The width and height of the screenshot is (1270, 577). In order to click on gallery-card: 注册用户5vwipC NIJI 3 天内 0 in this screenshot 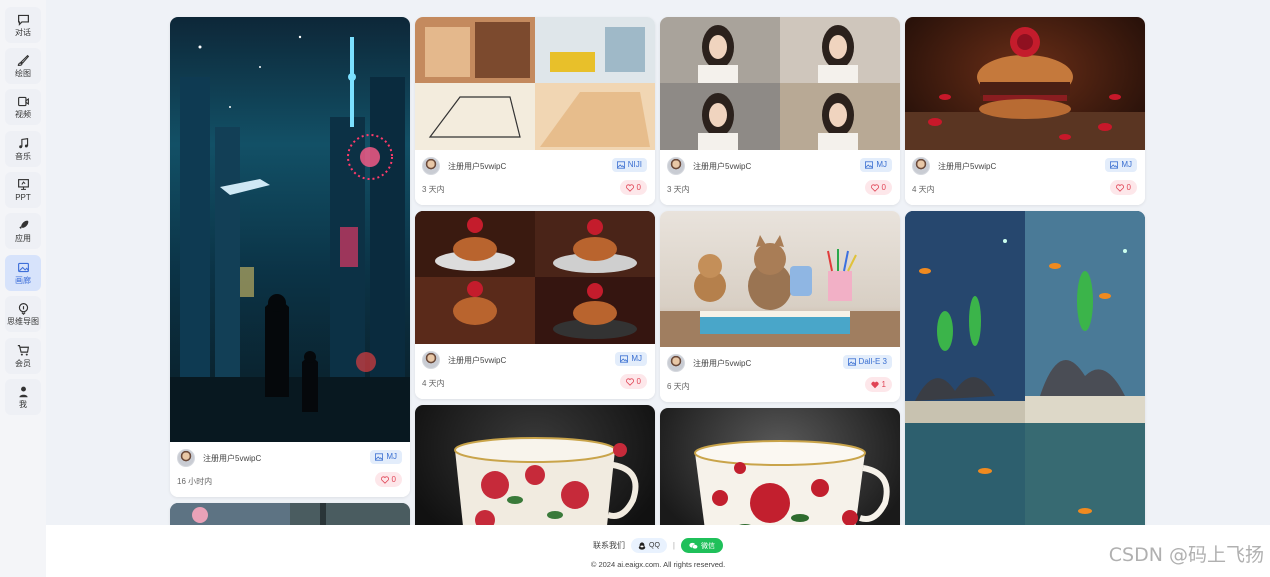, I will do `click(535, 111)`.